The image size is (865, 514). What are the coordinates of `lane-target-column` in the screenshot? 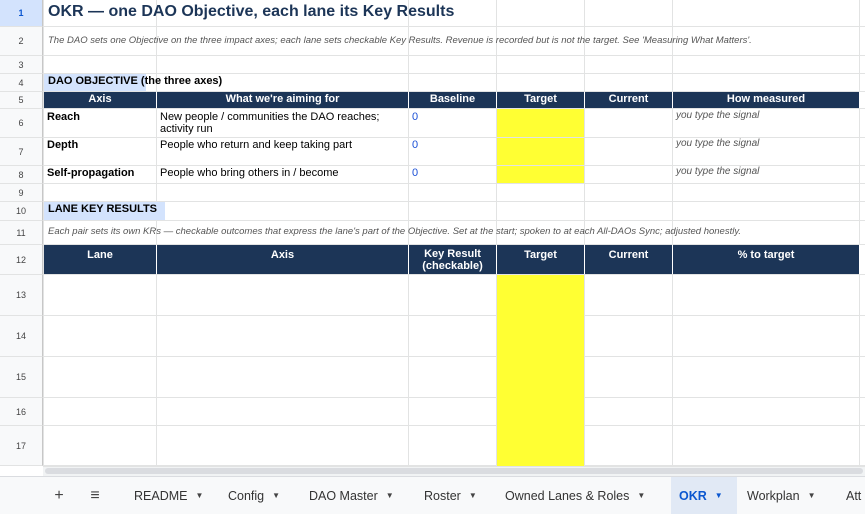 It's located at (540, 370).